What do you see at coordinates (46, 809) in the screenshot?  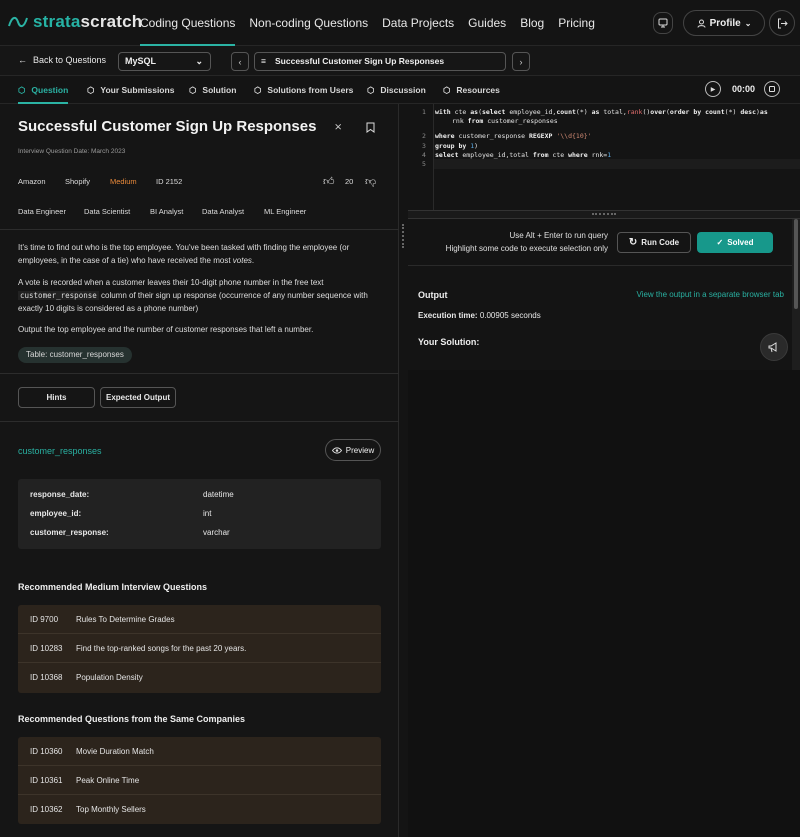 I see `question-id: ID 10362` at bounding box center [46, 809].